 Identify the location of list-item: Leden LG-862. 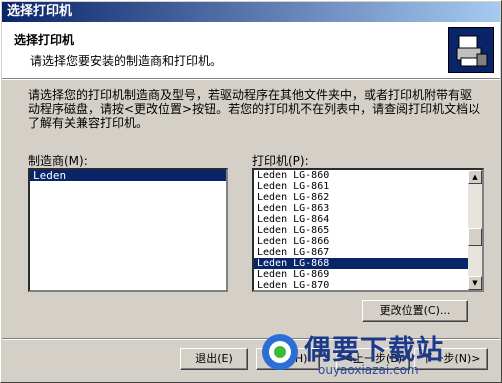
(368, 197).